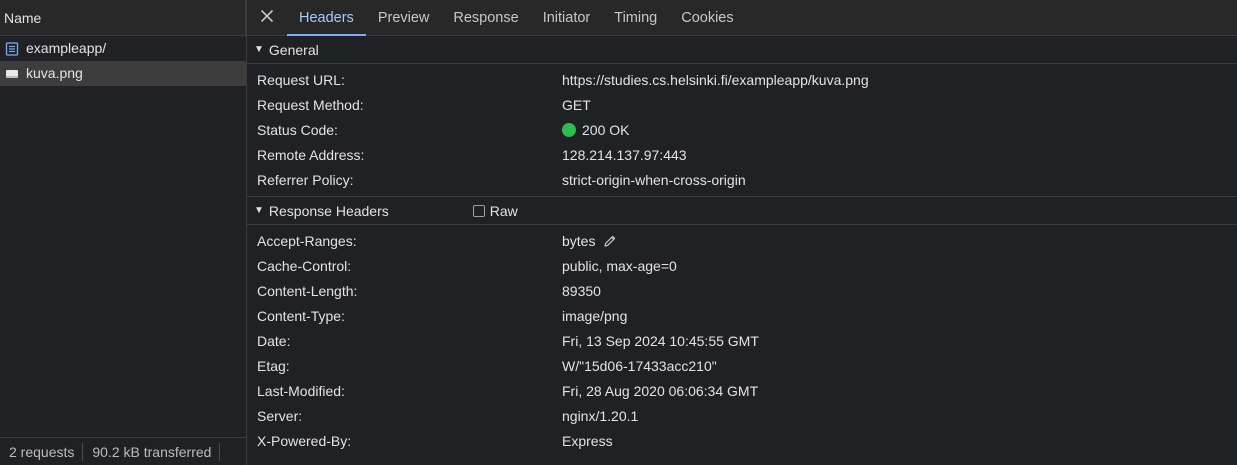  What do you see at coordinates (742, 365) in the screenshot?
I see `response-header-row: Etag: W/"15d06-17433acc210"` at bounding box center [742, 365].